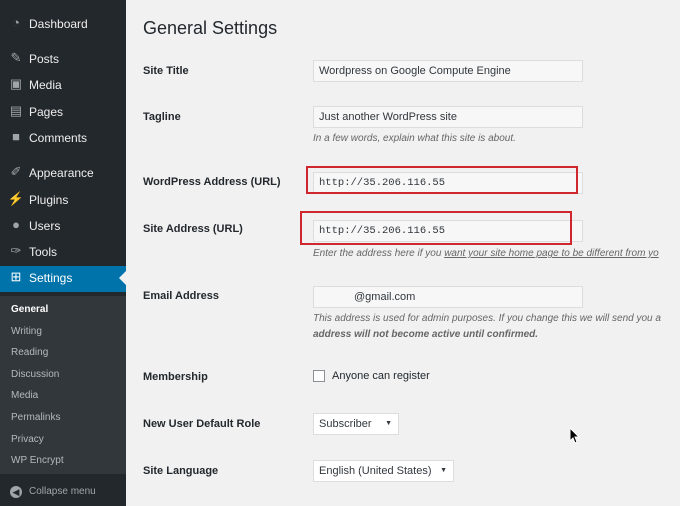 Image resolution: width=680 pixels, height=506 pixels. Describe the element at coordinates (448, 117) in the screenshot. I see `tagline-input: Just another WordPress site` at that location.